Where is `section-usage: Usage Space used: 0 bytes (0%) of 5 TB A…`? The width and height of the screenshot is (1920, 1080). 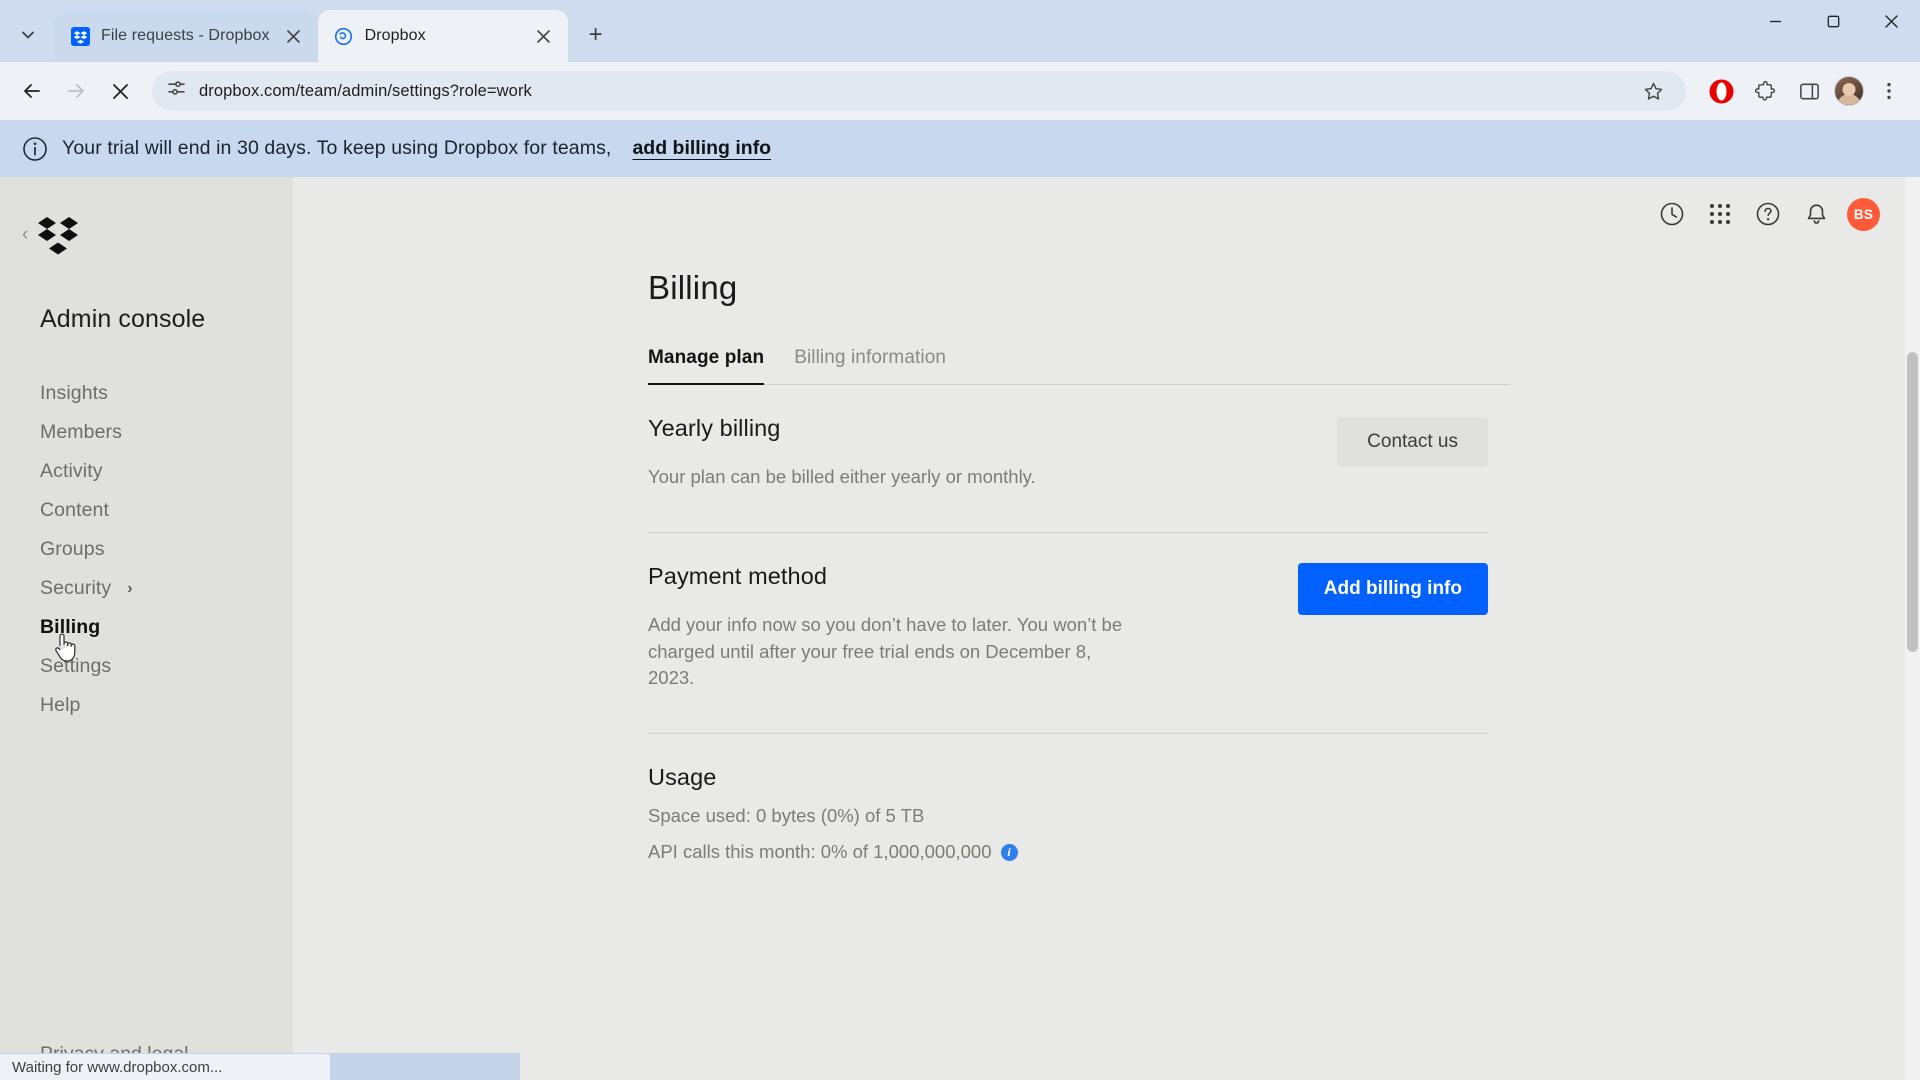 section-usage: Usage Space used: 0 bytes (0%) of 5 TB A… is located at coordinates (1068, 798).